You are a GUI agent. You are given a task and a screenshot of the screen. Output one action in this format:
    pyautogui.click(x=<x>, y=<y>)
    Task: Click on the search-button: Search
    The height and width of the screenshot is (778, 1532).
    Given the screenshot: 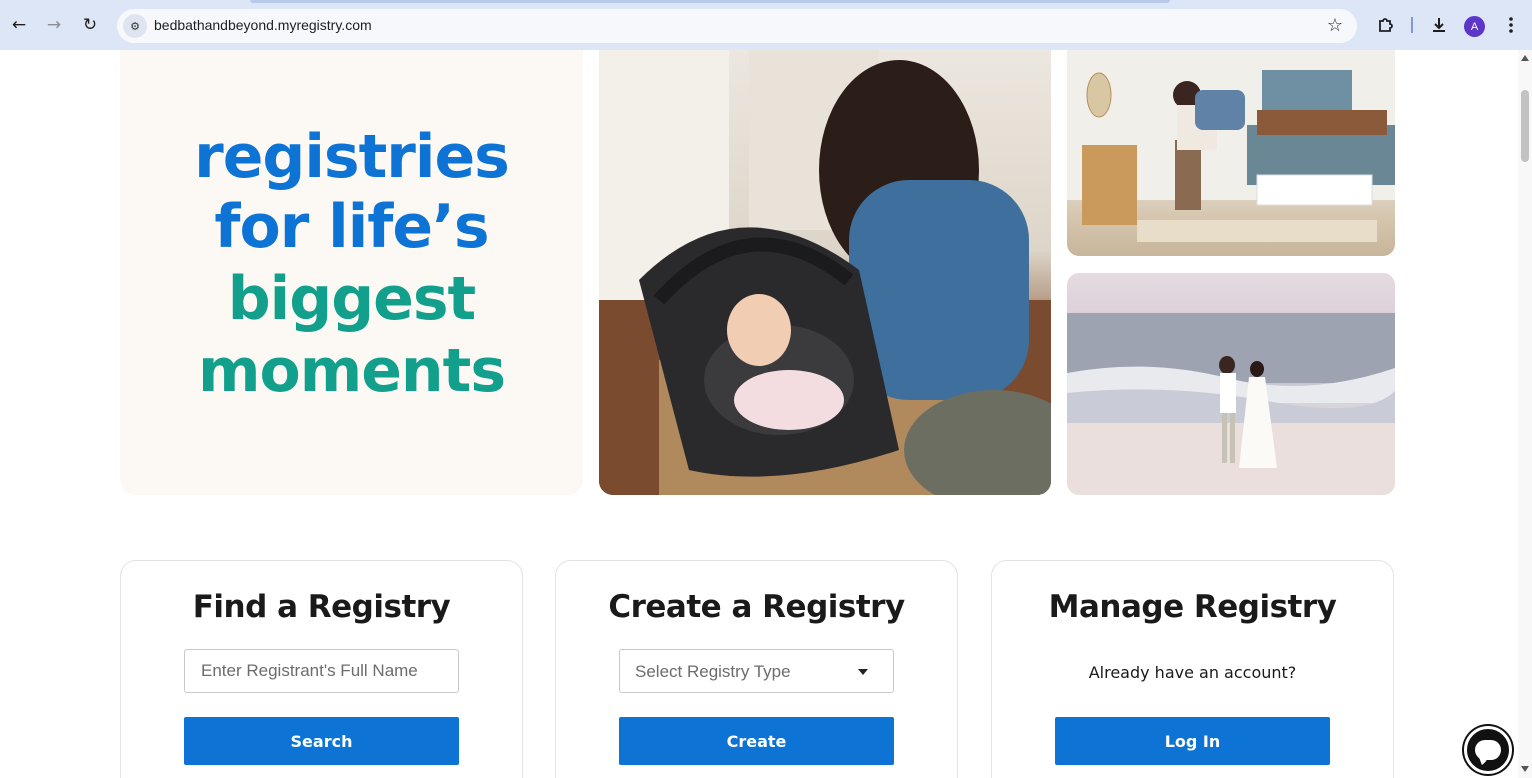 What is the action you would take?
    pyautogui.click(x=321, y=741)
    